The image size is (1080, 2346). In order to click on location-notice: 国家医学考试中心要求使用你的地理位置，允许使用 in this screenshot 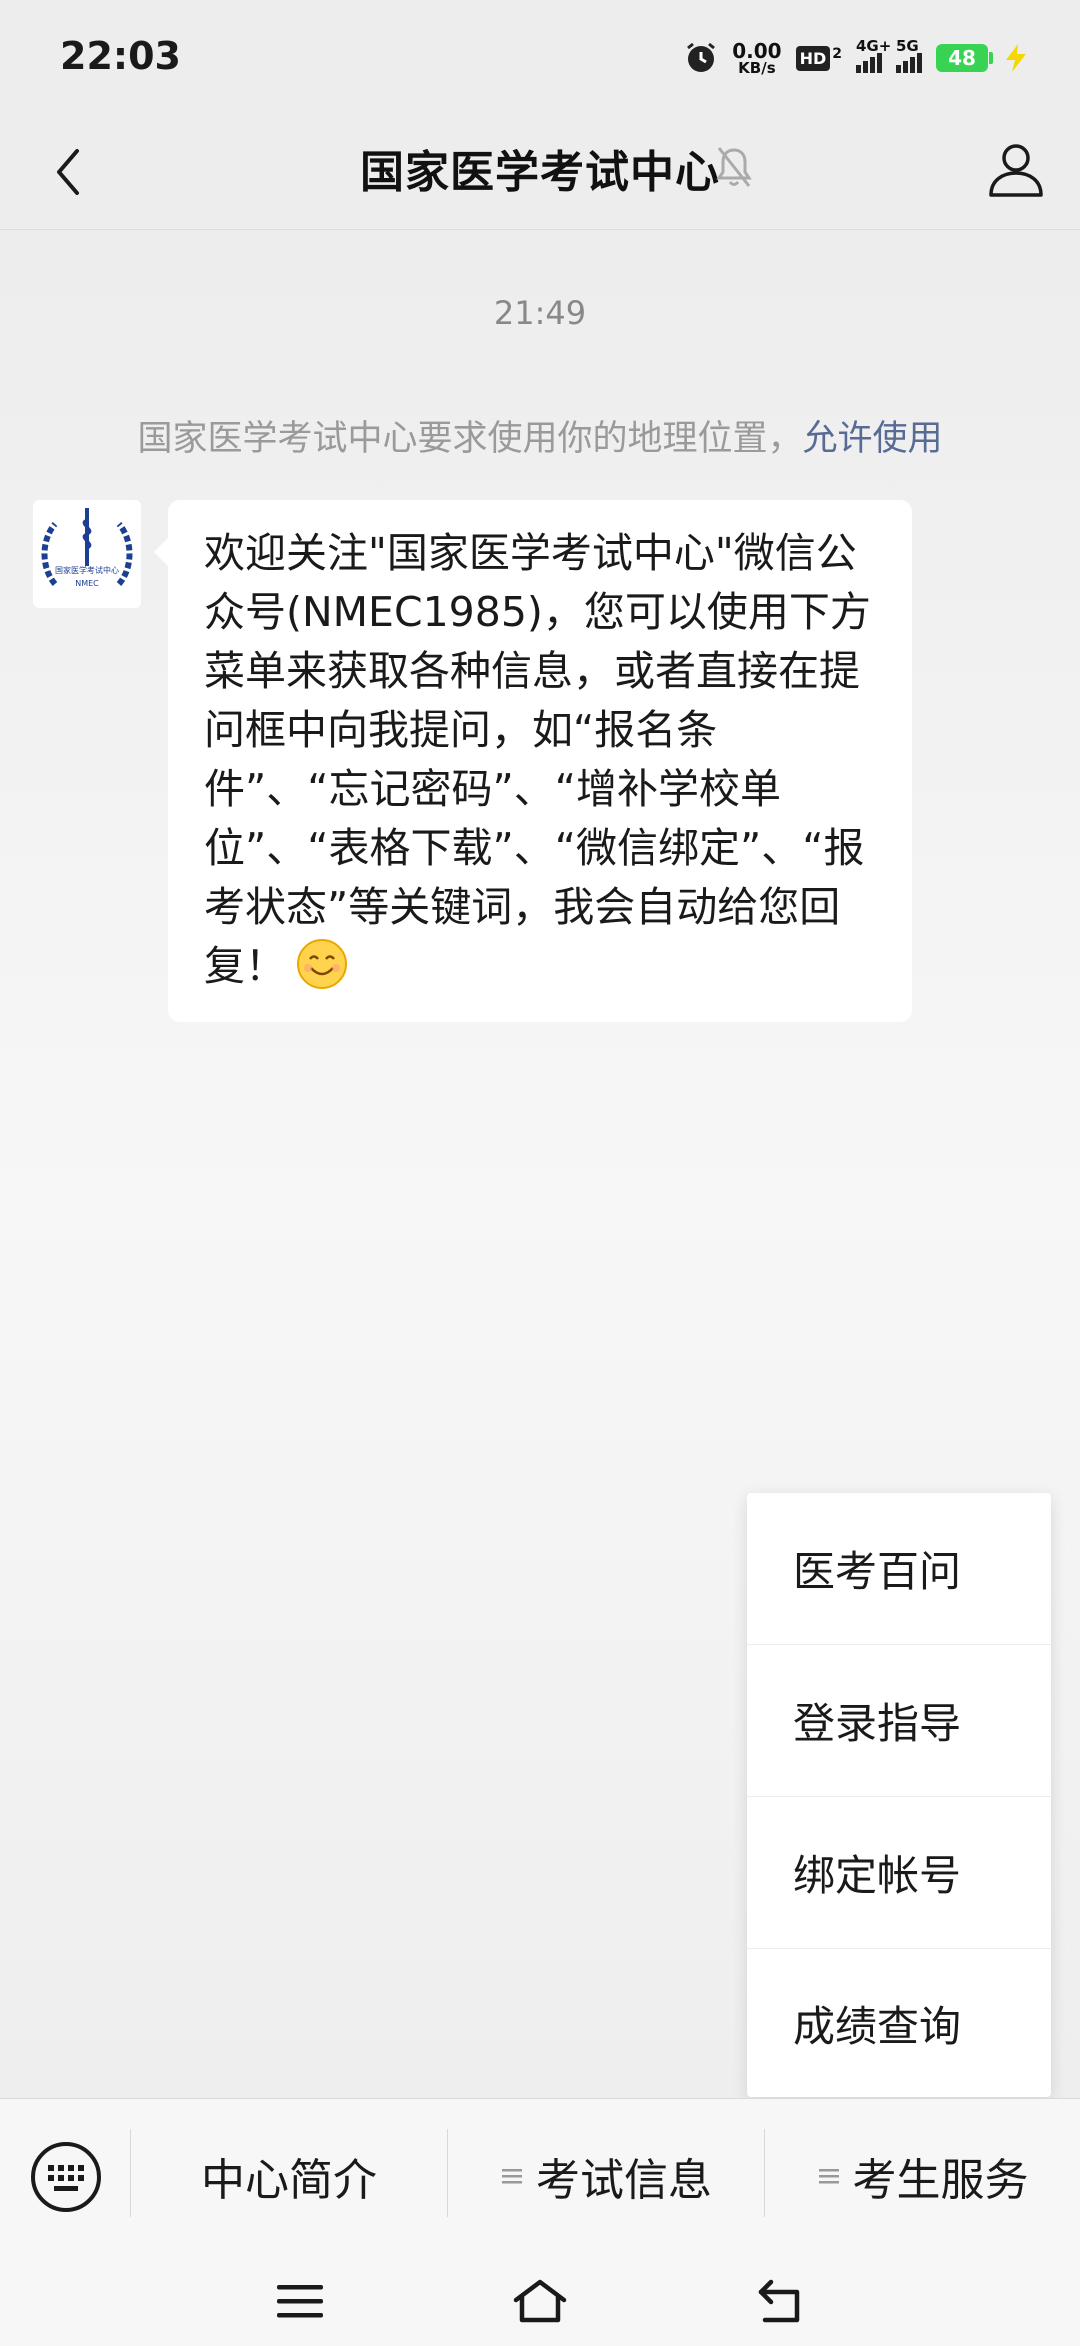, I will do `click(540, 435)`.